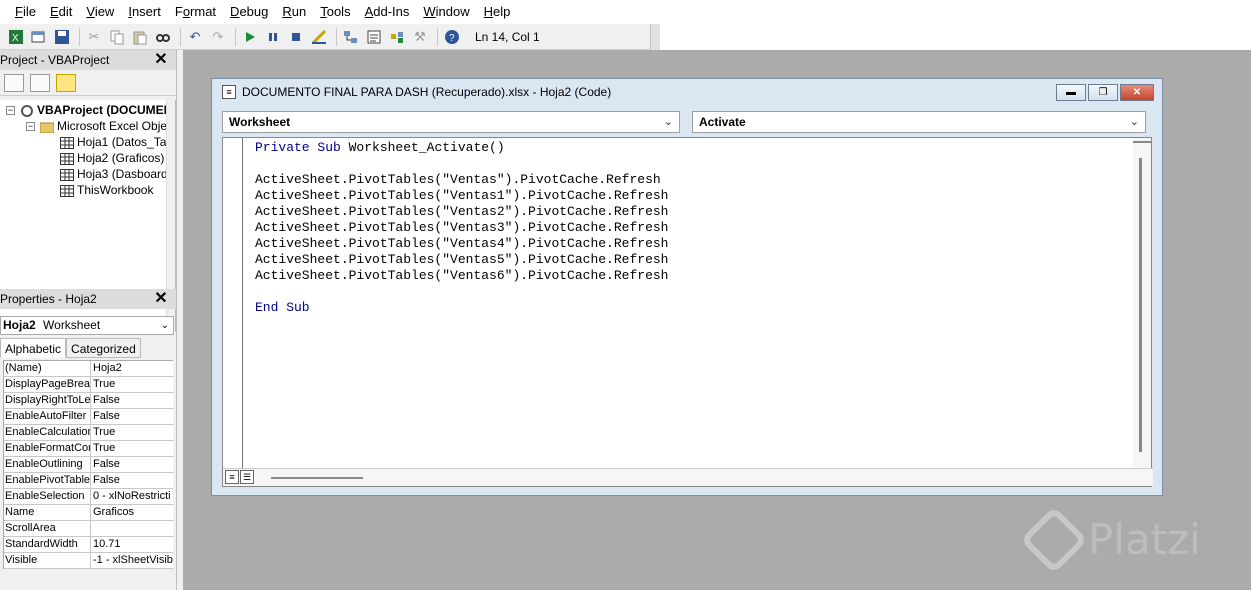 This screenshot has width=1251, height=590. Describe the element at coordinates (97, 110) in the screenshot. I see `tree-root: VBAProject (DOCUMENTO` at that location.